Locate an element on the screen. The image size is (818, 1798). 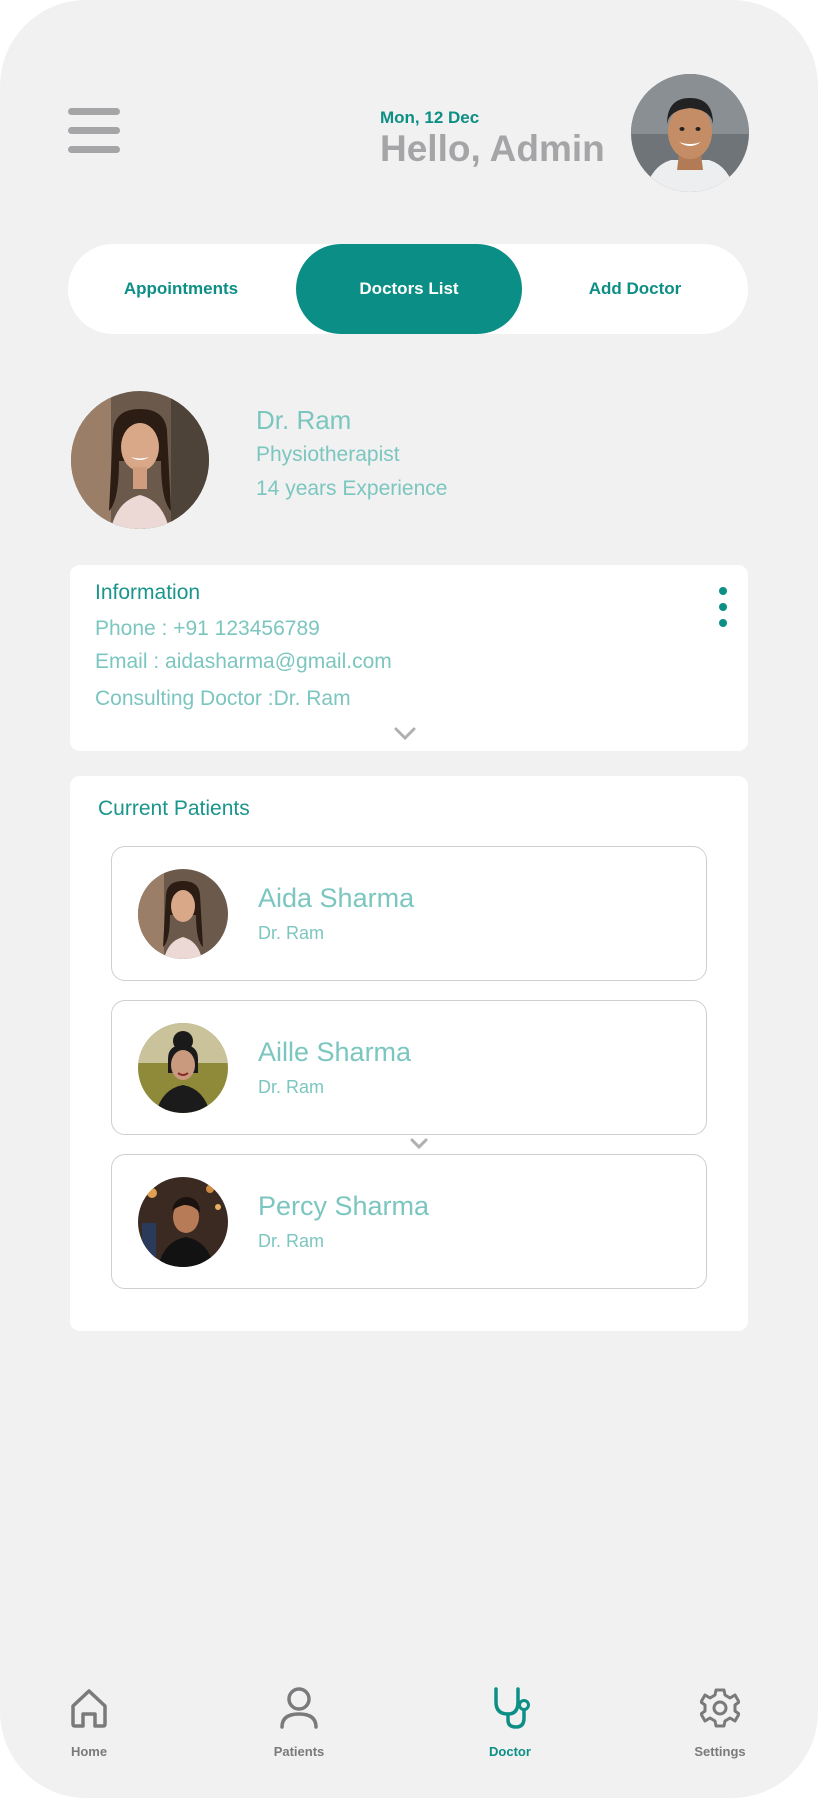
nav-doctor-label: Doctor is located at coordinates (510, 1751).